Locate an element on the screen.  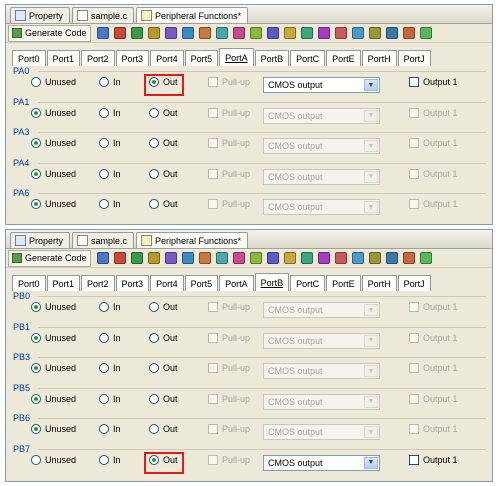
port-tab-portb: PortB is located at coordinates (272, 282).